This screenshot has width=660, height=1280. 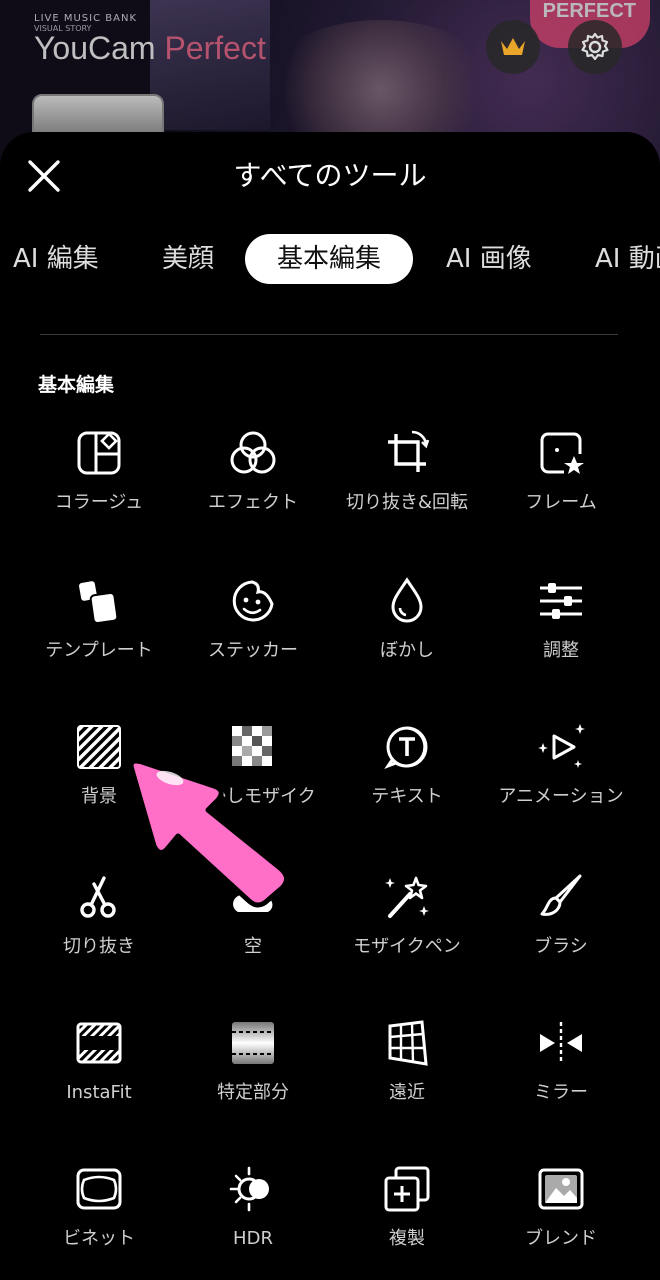 I want to click on tool-label: 特定部分, so click(x=253, y=1092).